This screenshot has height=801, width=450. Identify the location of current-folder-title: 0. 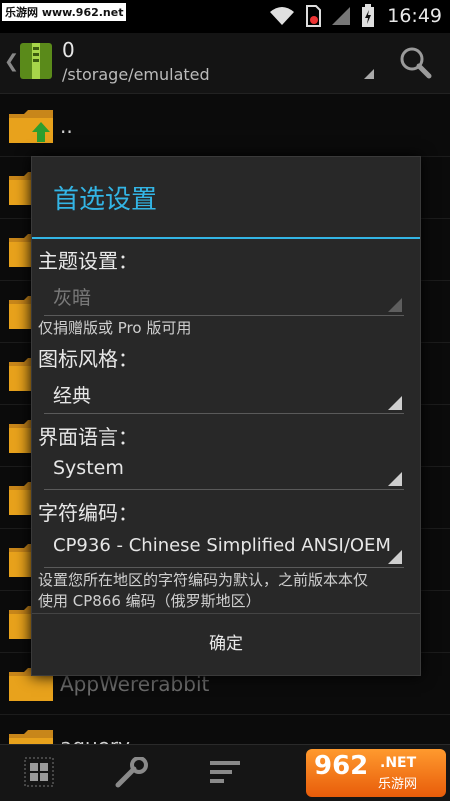
(68, 50).